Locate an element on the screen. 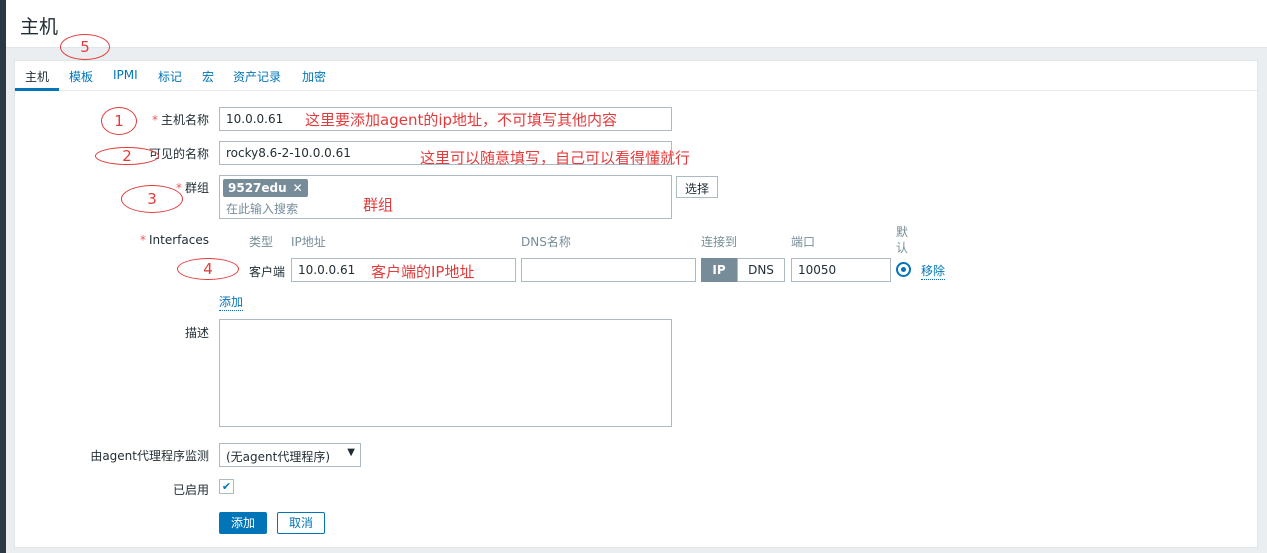 The image size is (1267, 553). description-label: 描述 is located at coordinates (196, 333).